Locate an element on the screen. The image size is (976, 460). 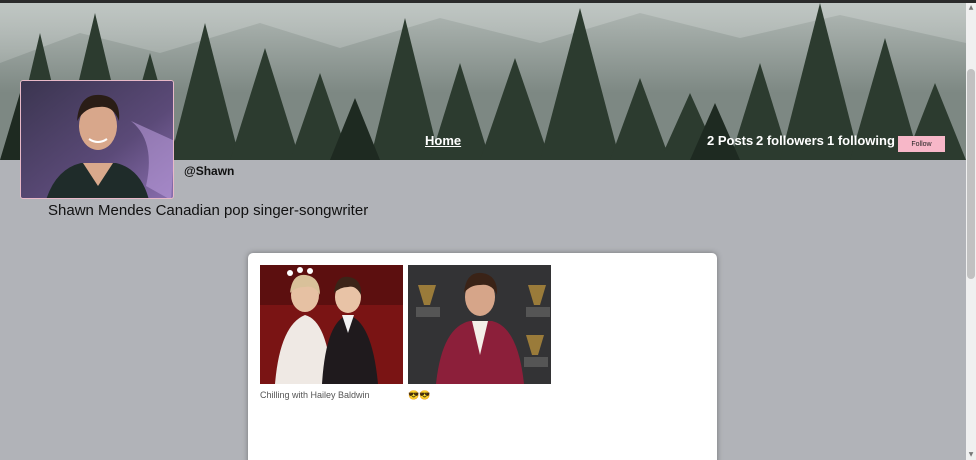
profile-avatar is located at coordinates (97, 139).